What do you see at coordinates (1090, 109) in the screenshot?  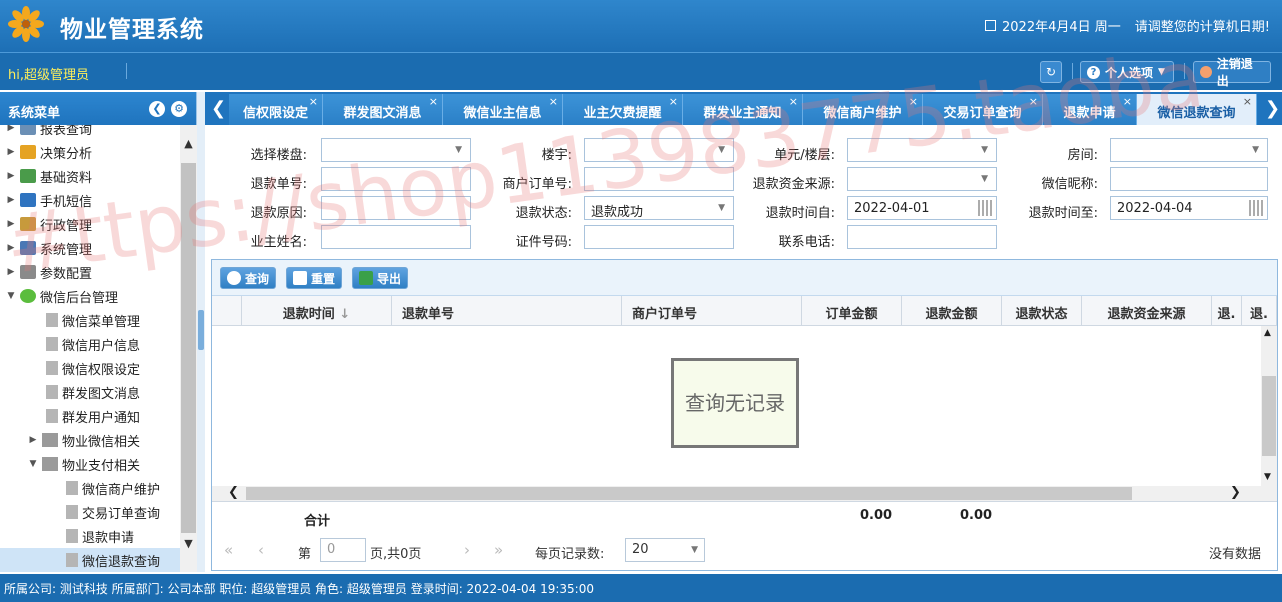 I see `tab: 退款申请 ×` at bounding box center [1090, 109].